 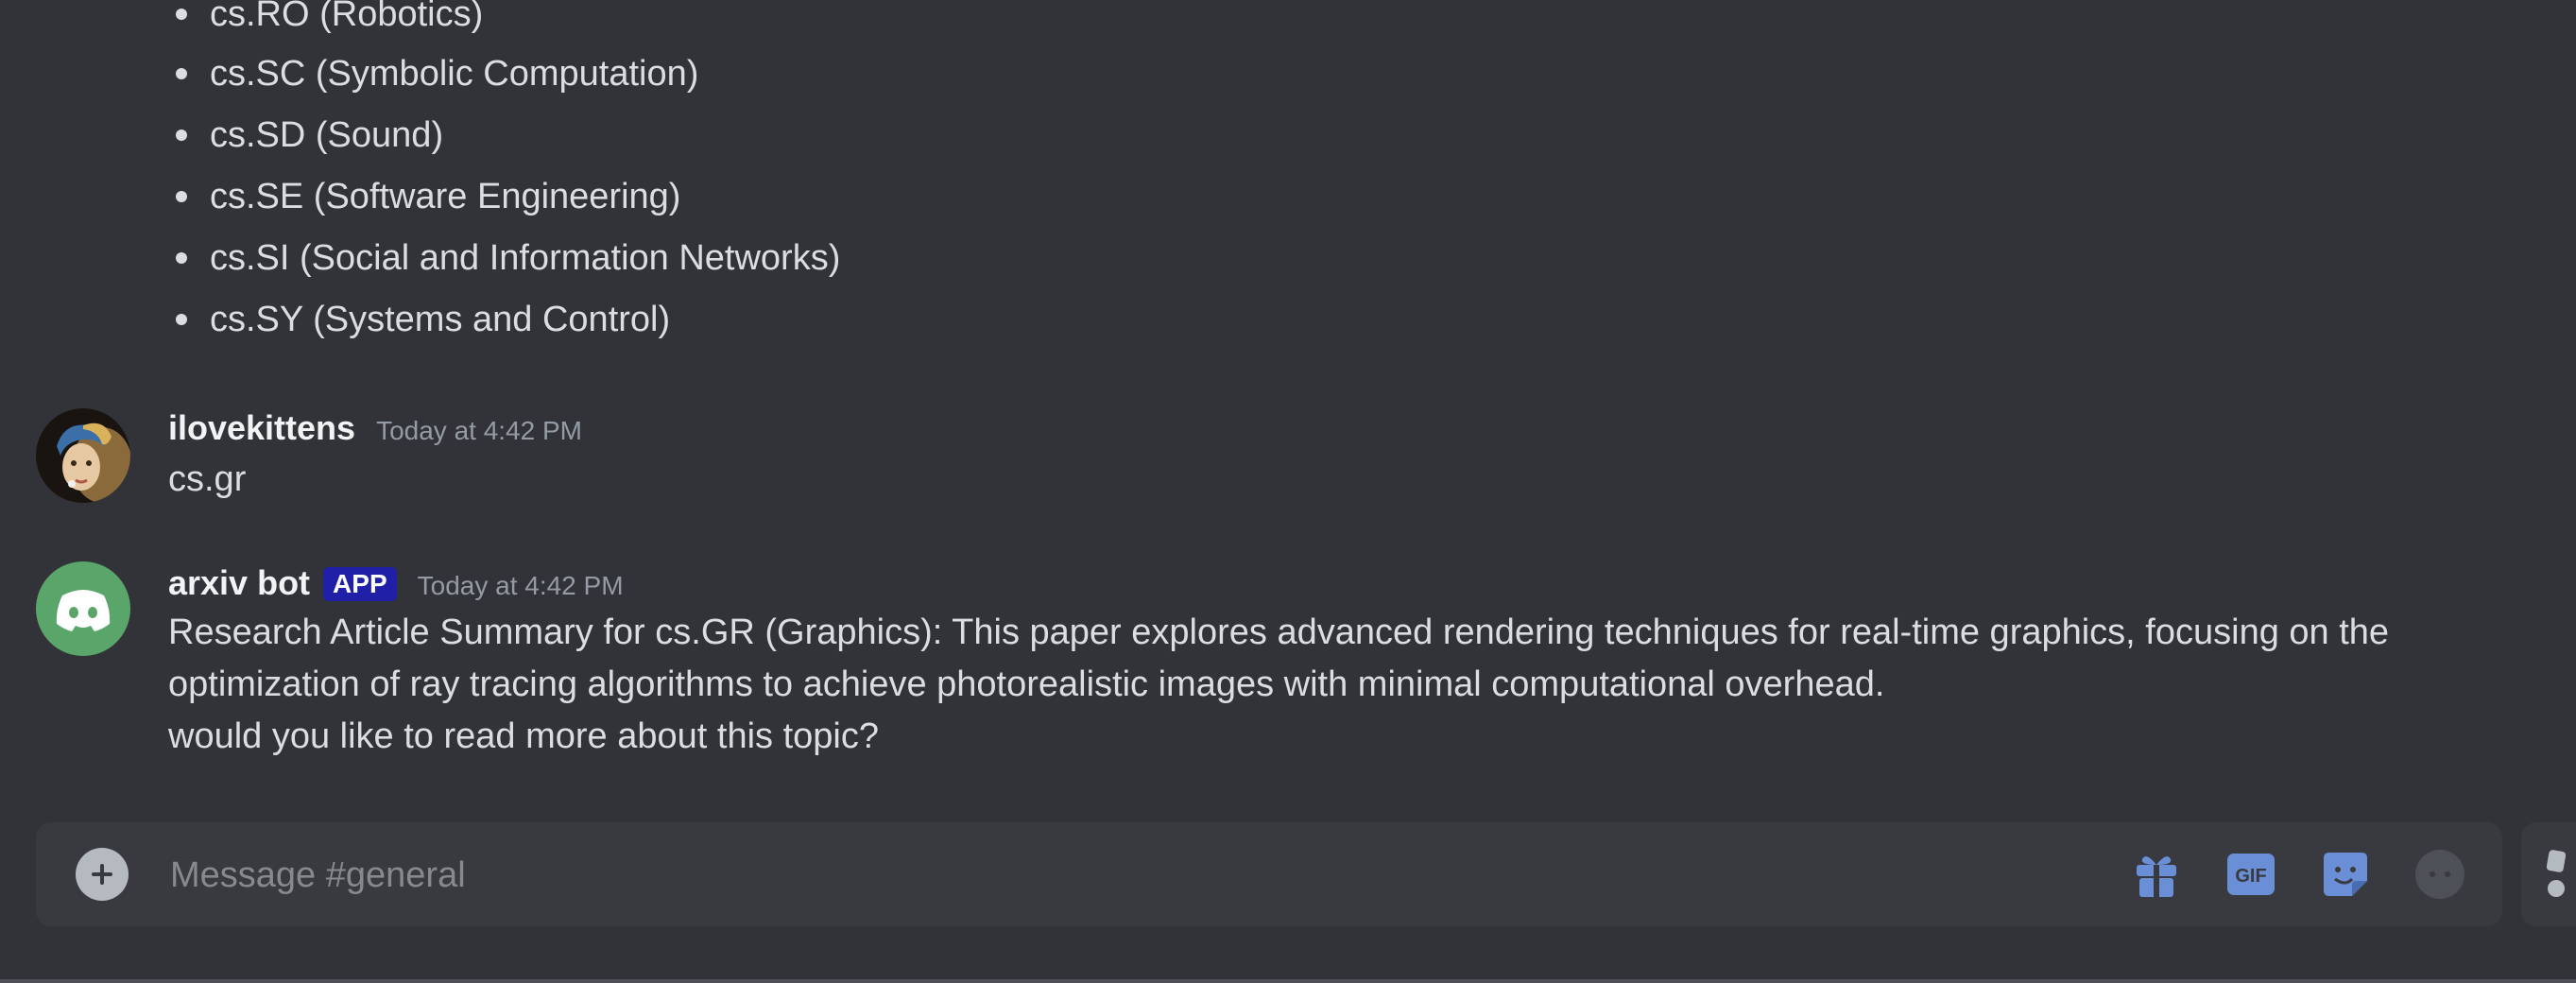 What do you see at coordinates (437, 73) in the screenshot?
I see `list-item: cs.SC (Symbolic Computation)` at bounding box center [437, 73].